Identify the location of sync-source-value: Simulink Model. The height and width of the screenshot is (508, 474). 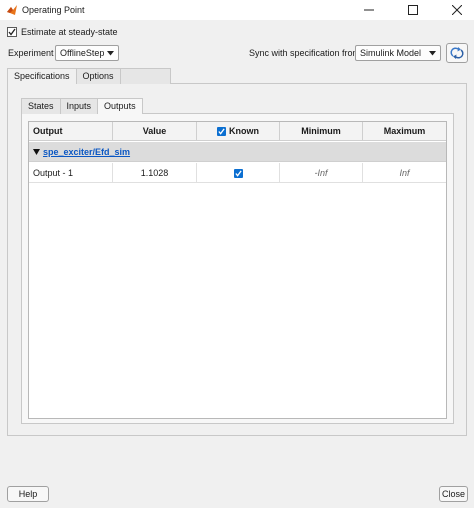
(391, 53).